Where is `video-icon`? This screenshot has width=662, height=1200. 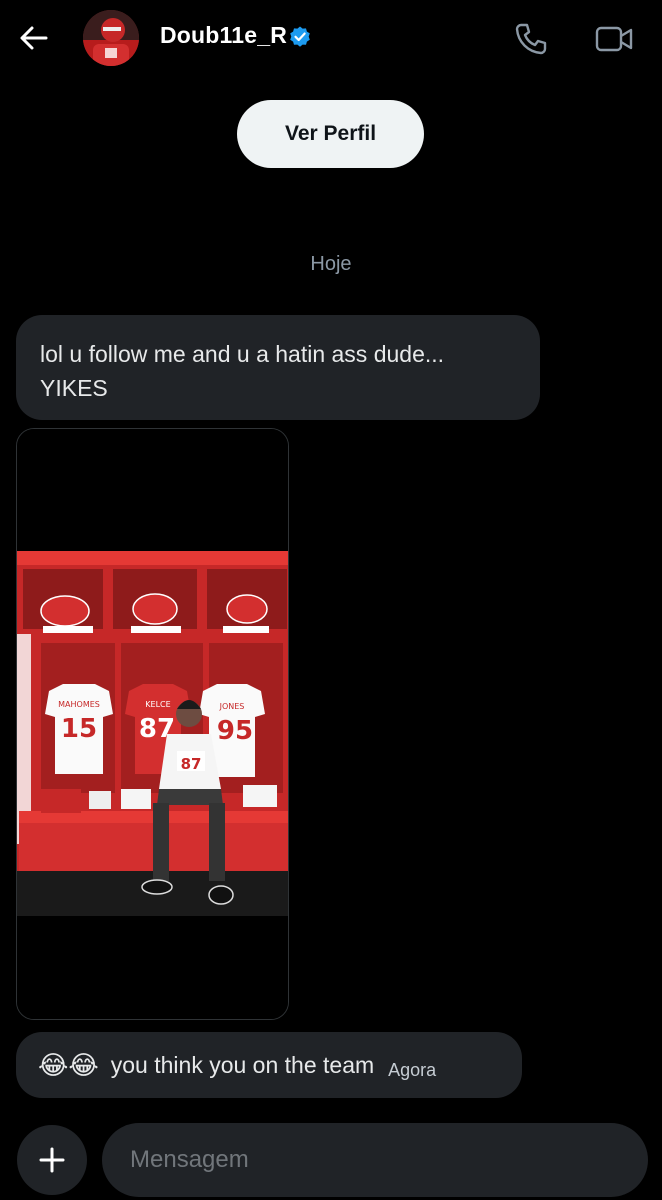 video-icon is located at coordinates (614, 39).